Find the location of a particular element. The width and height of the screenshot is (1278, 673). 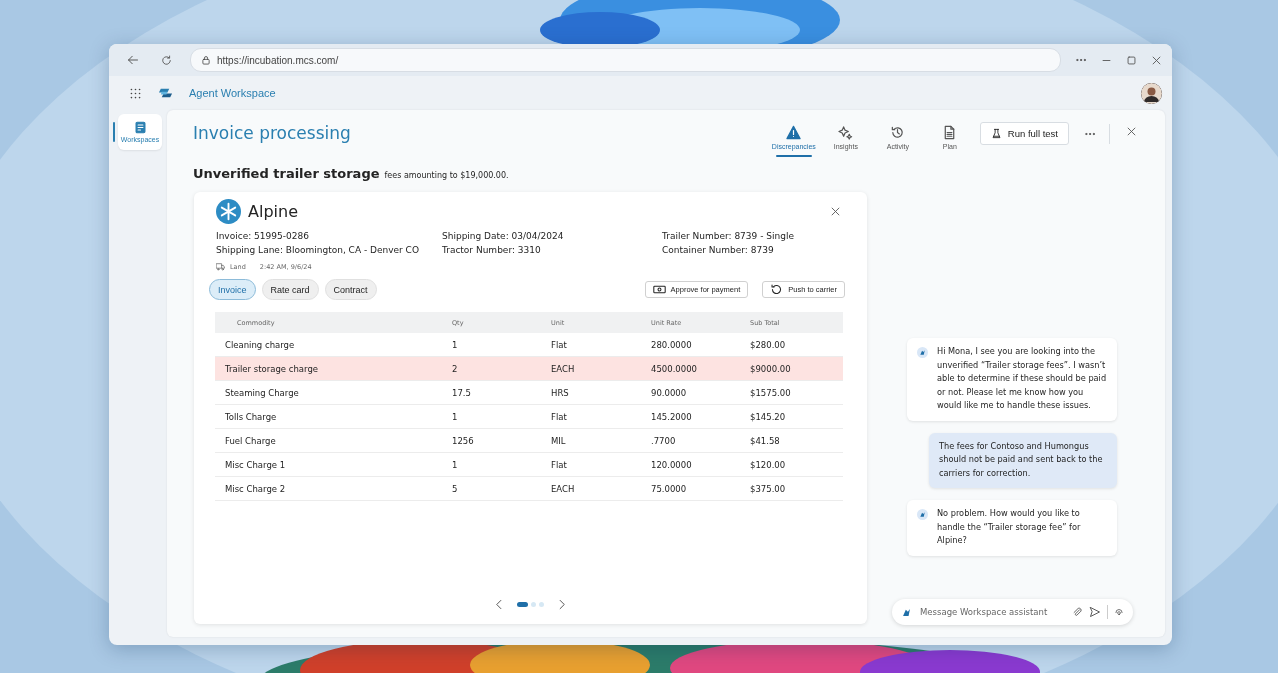

message-text: Hi Mona, I see you are looking into the unverified “Trailer storage fees”. I wasn’t able to determine if these should be paid or not. Please let me know how you would like me to handle these issues. is located at coordinates (1022, 378).